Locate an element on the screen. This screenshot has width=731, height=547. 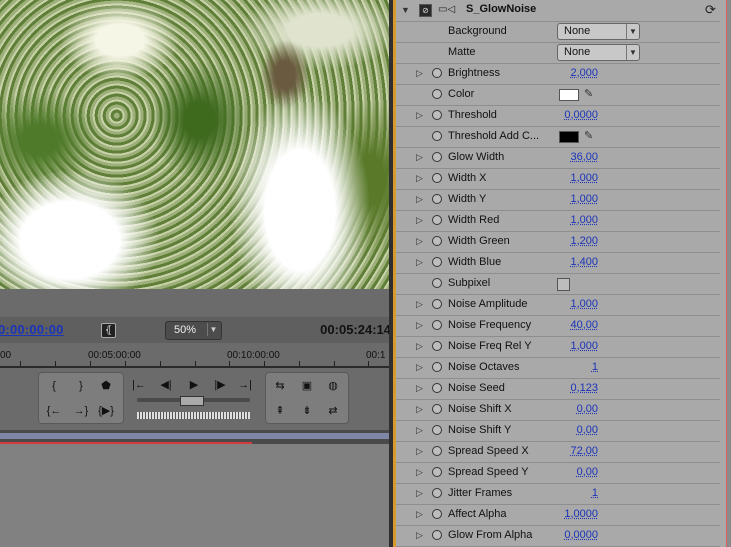
param-row: ▷ Noise Frequency 40,00 is located at coordinates (558, 326).